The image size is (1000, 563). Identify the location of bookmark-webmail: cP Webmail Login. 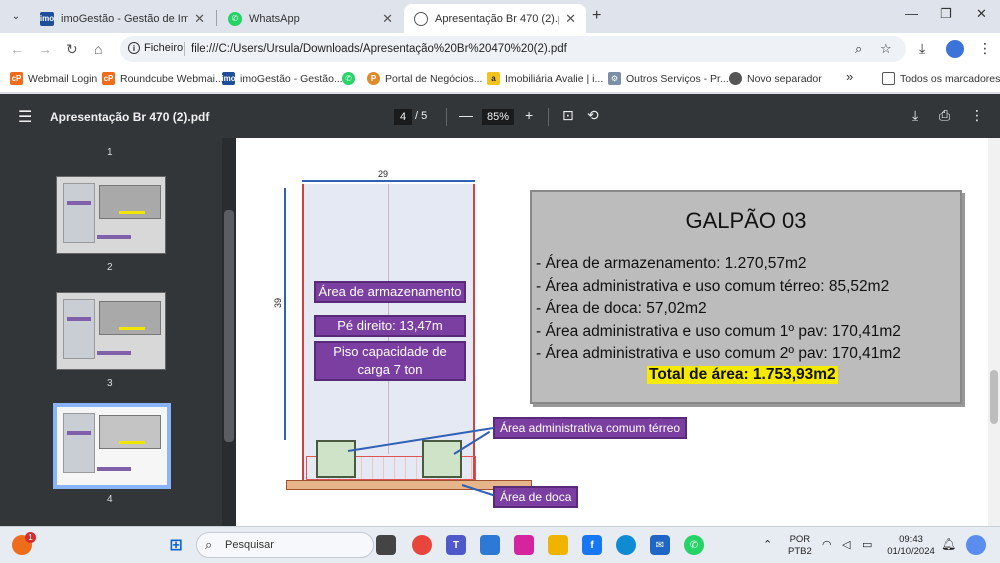
(53, 78).